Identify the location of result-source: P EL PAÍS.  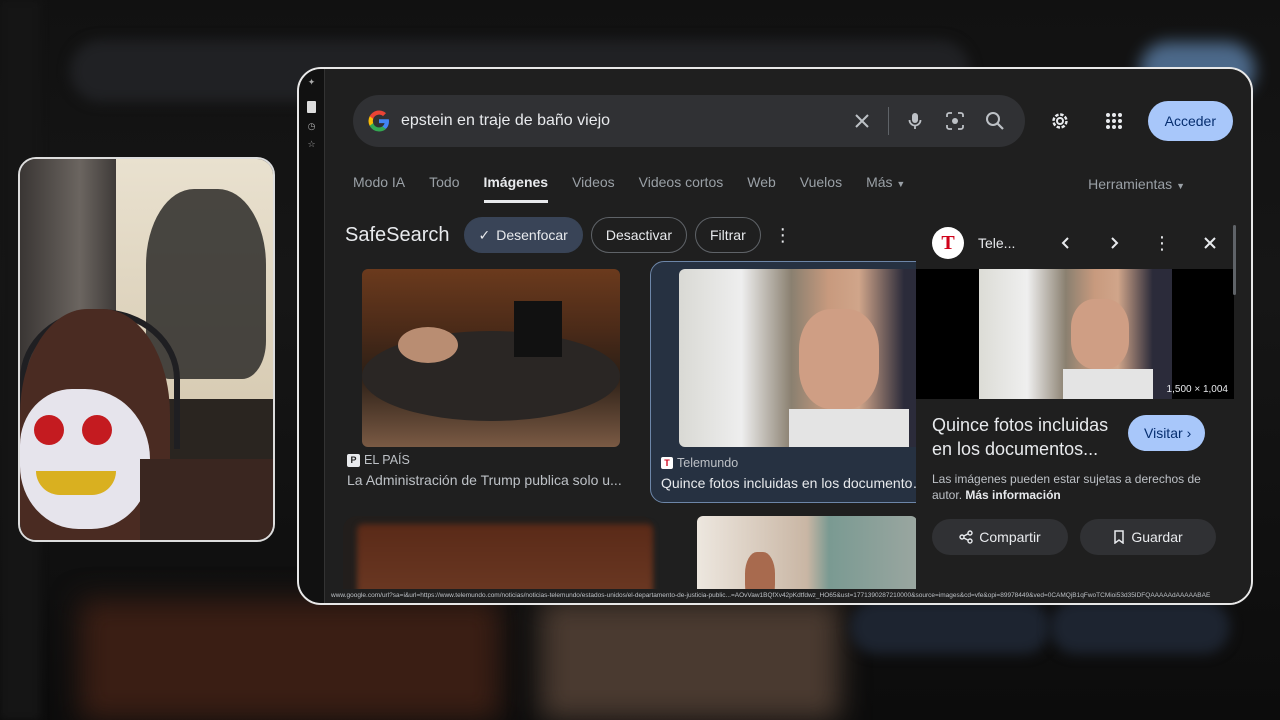
(378, 460).